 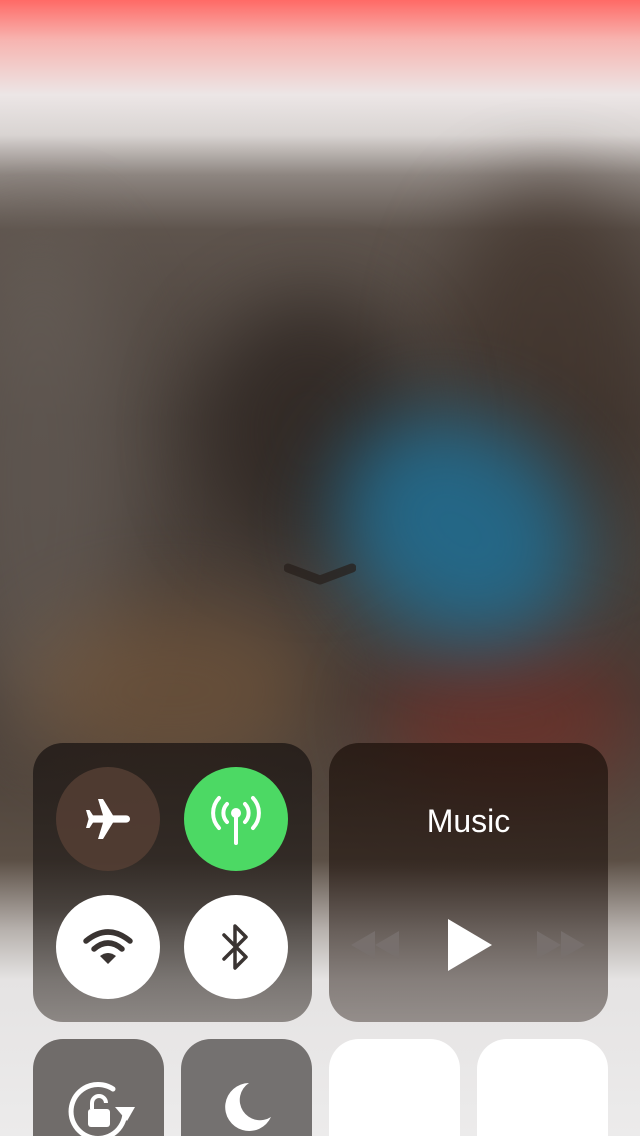 I want to click on rewind-icon, so click(x=375, y=945).